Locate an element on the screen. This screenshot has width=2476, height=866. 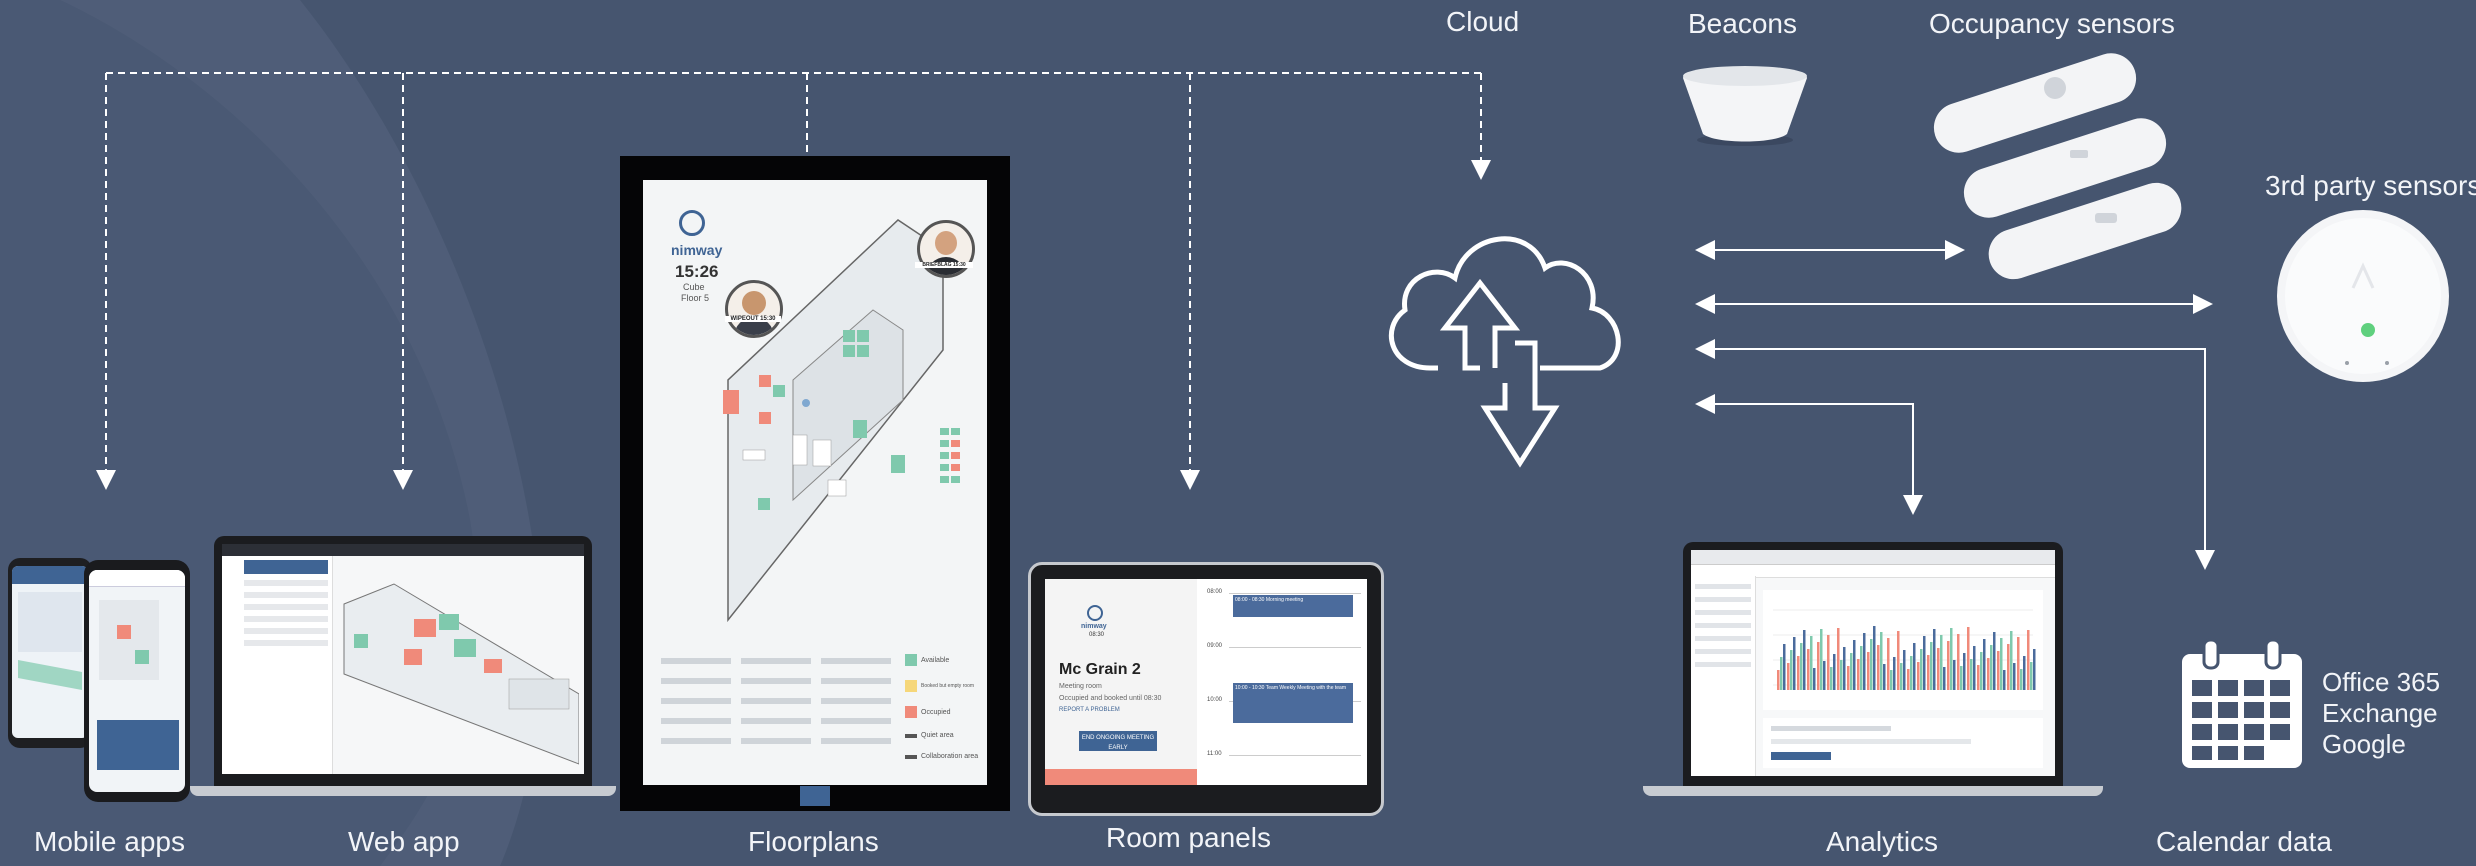
panel-room-name: Mc Grain 2 is located at coordinates (1100, 669).